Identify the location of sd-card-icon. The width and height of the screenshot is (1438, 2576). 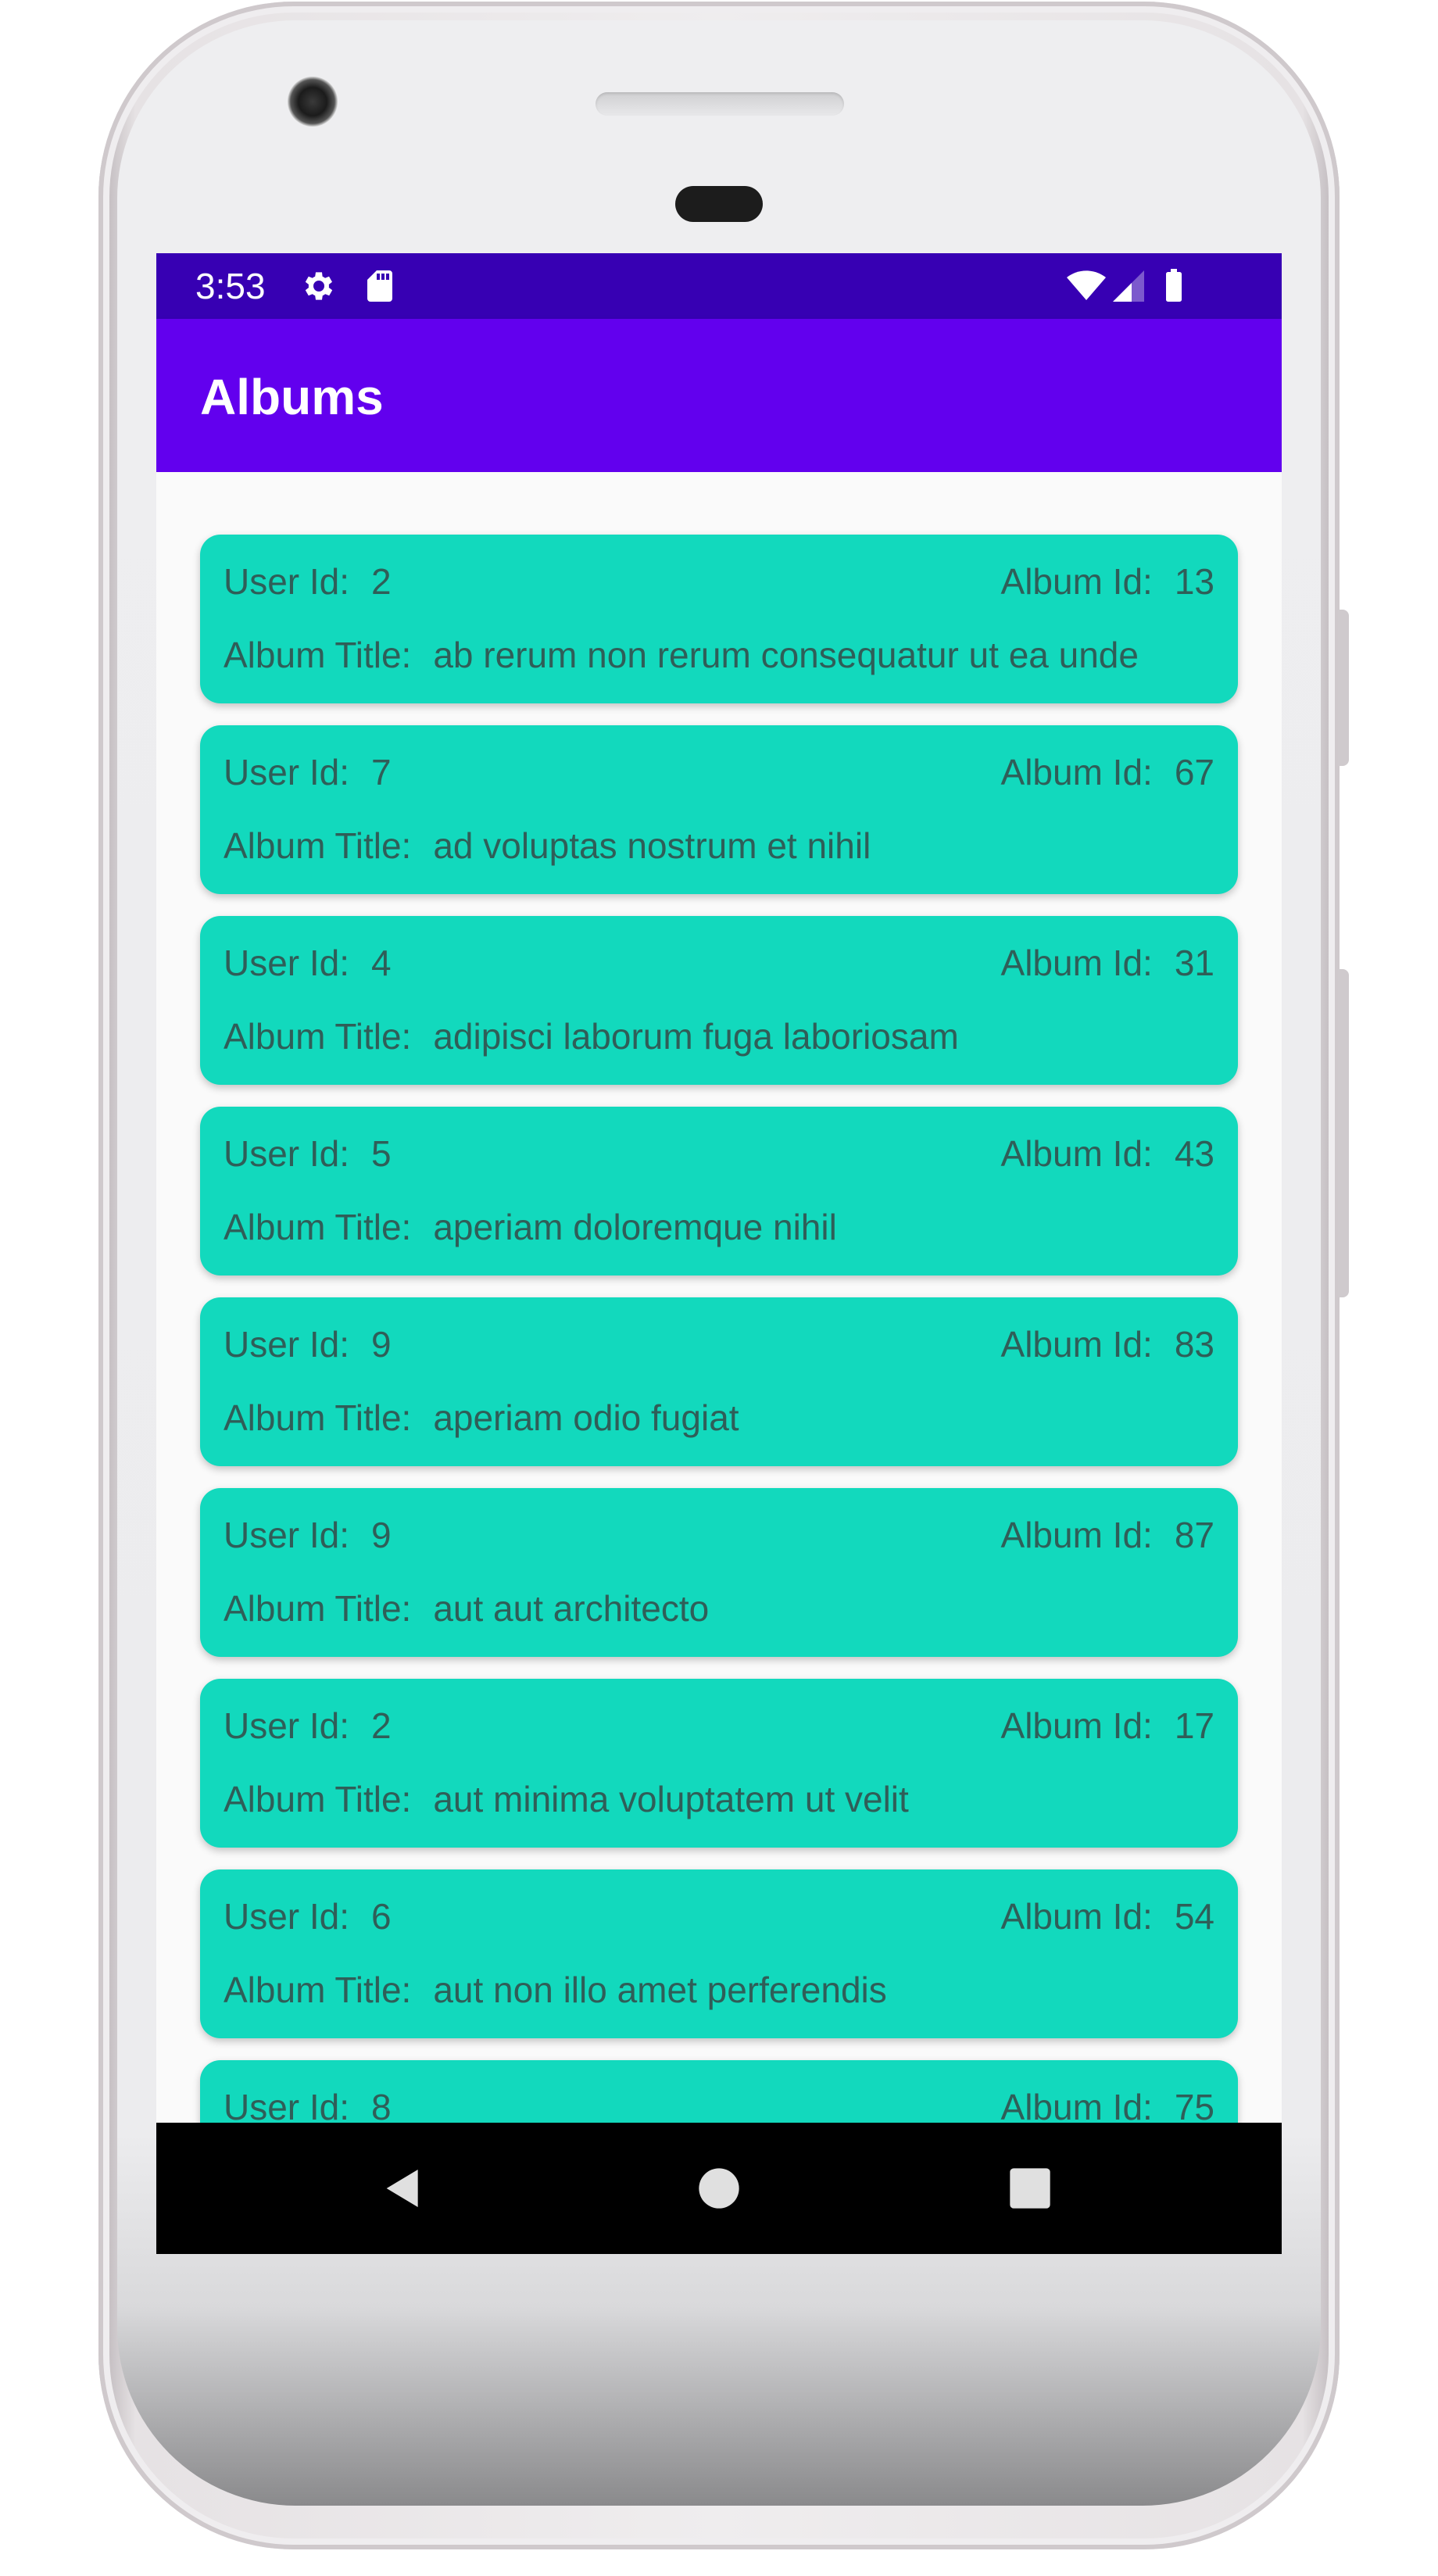
(380, 286).